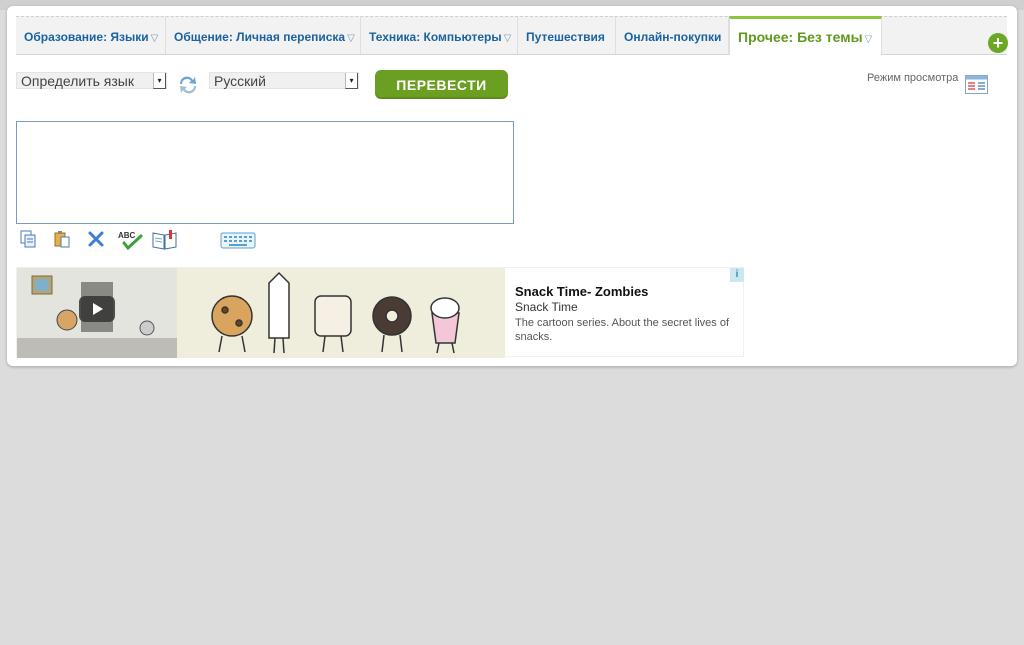  What do you see at coordinates (265, 172) in the screenshot?
I see `source-text-input` at bounding box center [265, 172].